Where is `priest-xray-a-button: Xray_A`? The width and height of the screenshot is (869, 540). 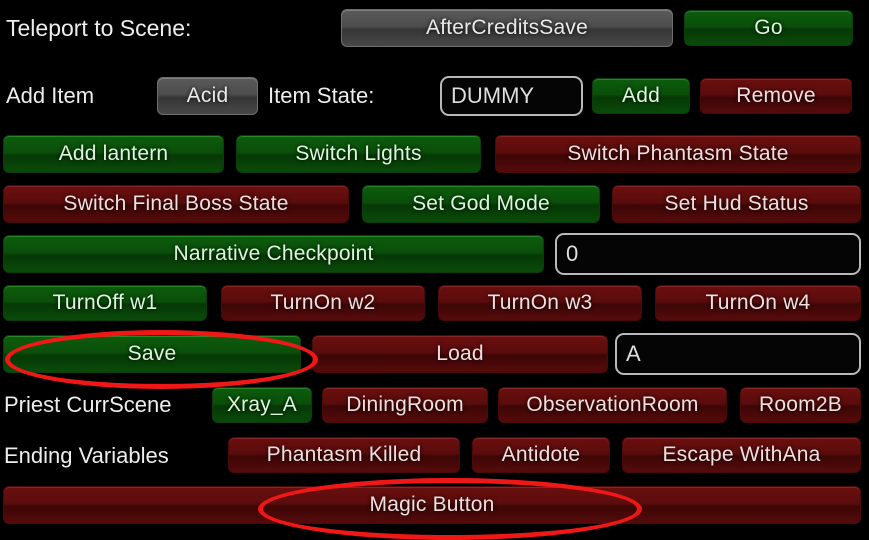
priest-xray-a-button: Xray_A is located at coordinates (262, 405).